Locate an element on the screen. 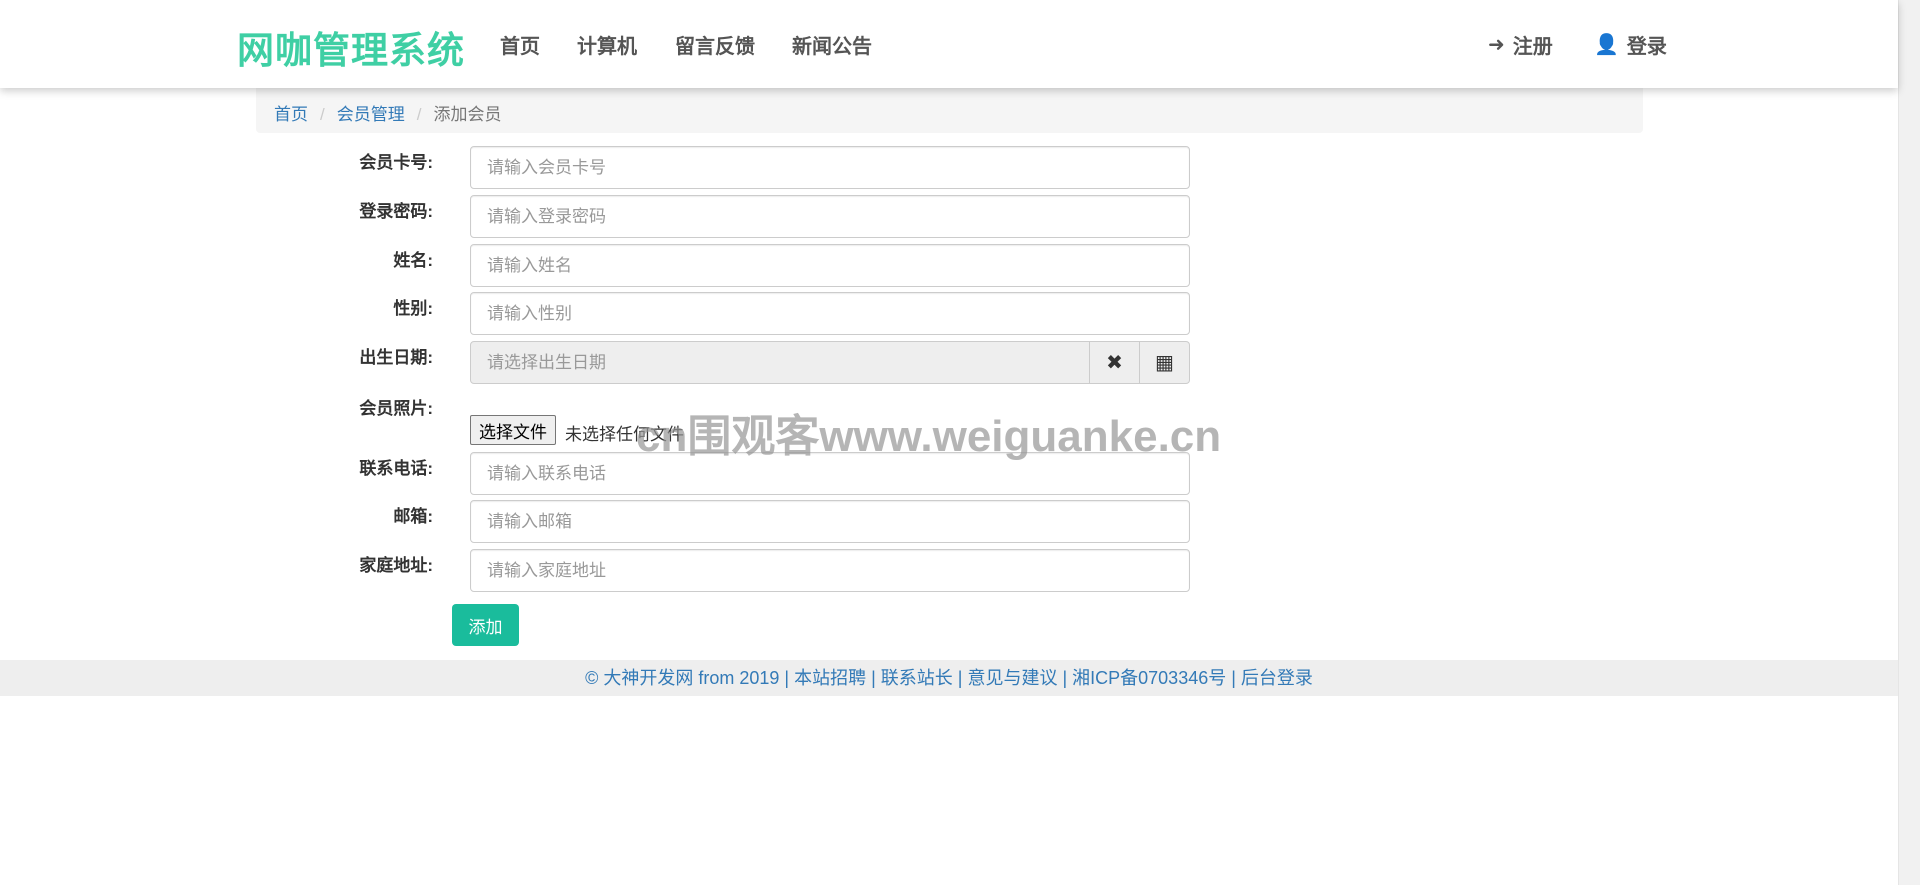 This screenshot has width=1920, height=885. choose-file-button: 选择文件 is located at coordinates (513, 430).